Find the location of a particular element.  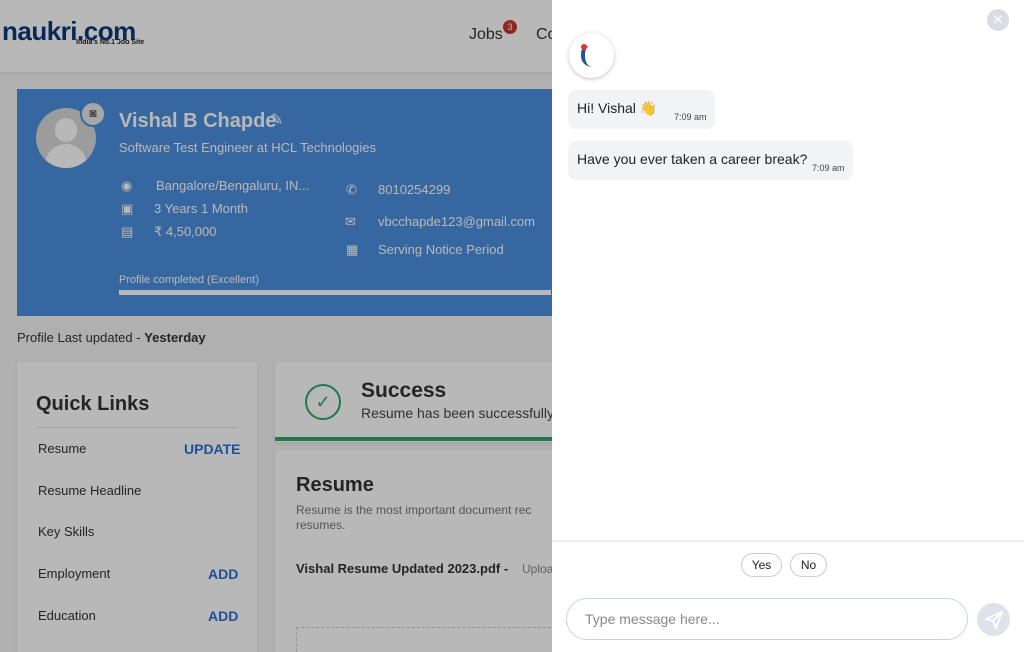

chat-message: Hi! Vishal 👋 7:09 am is located at coordinates (641, 109).